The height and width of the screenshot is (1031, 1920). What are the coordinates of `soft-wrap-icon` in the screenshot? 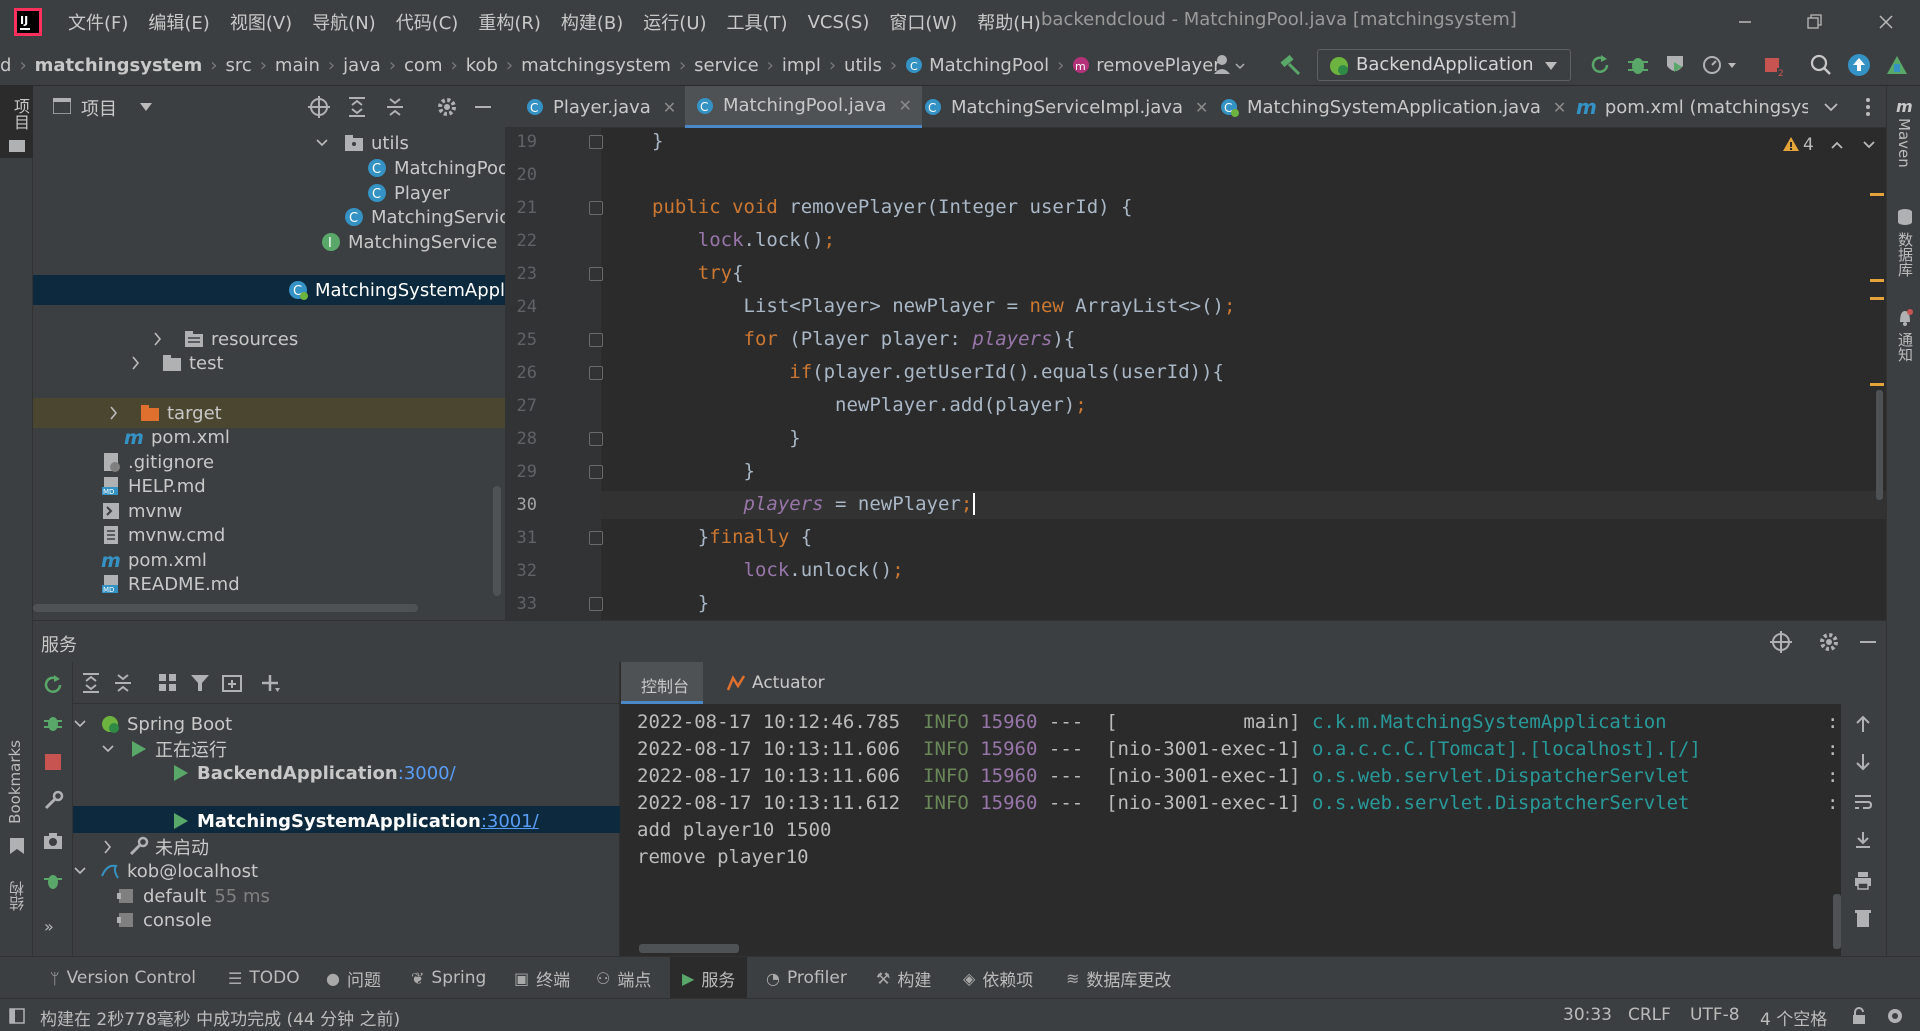 It's located at (1863, 802).